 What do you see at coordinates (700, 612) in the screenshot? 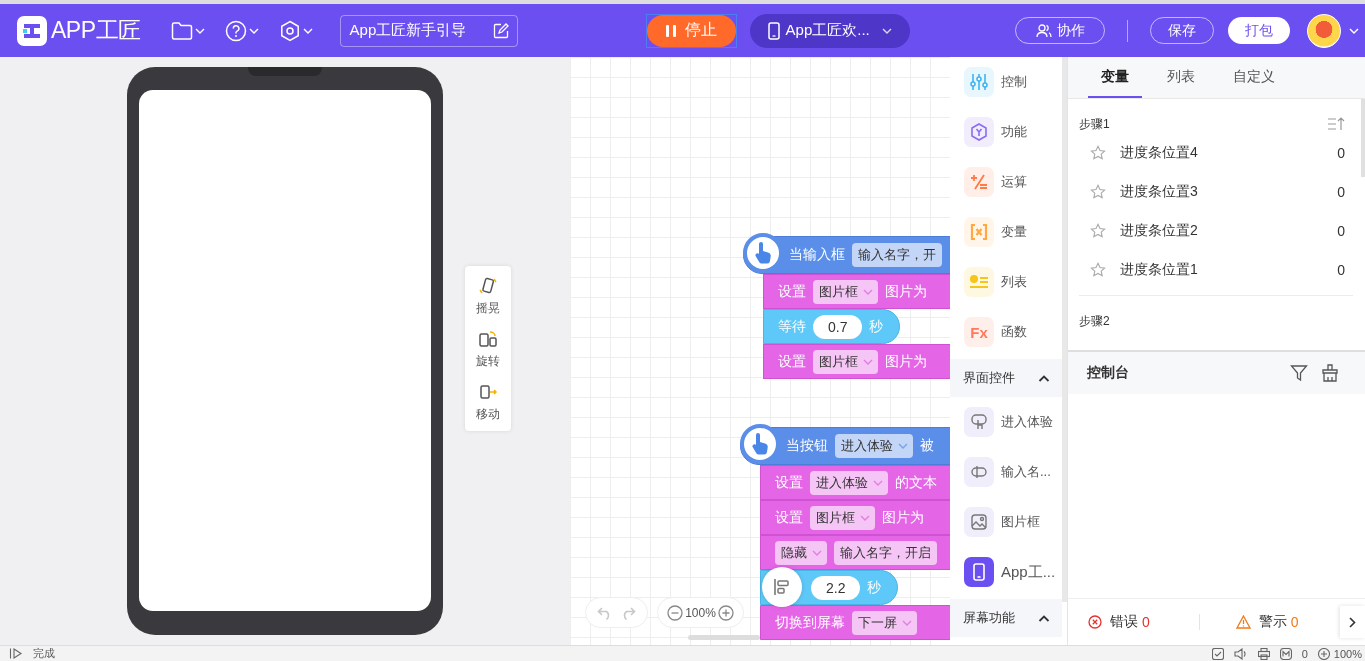
I see `zoom-level: 100%` at bounding box center [700, 612].